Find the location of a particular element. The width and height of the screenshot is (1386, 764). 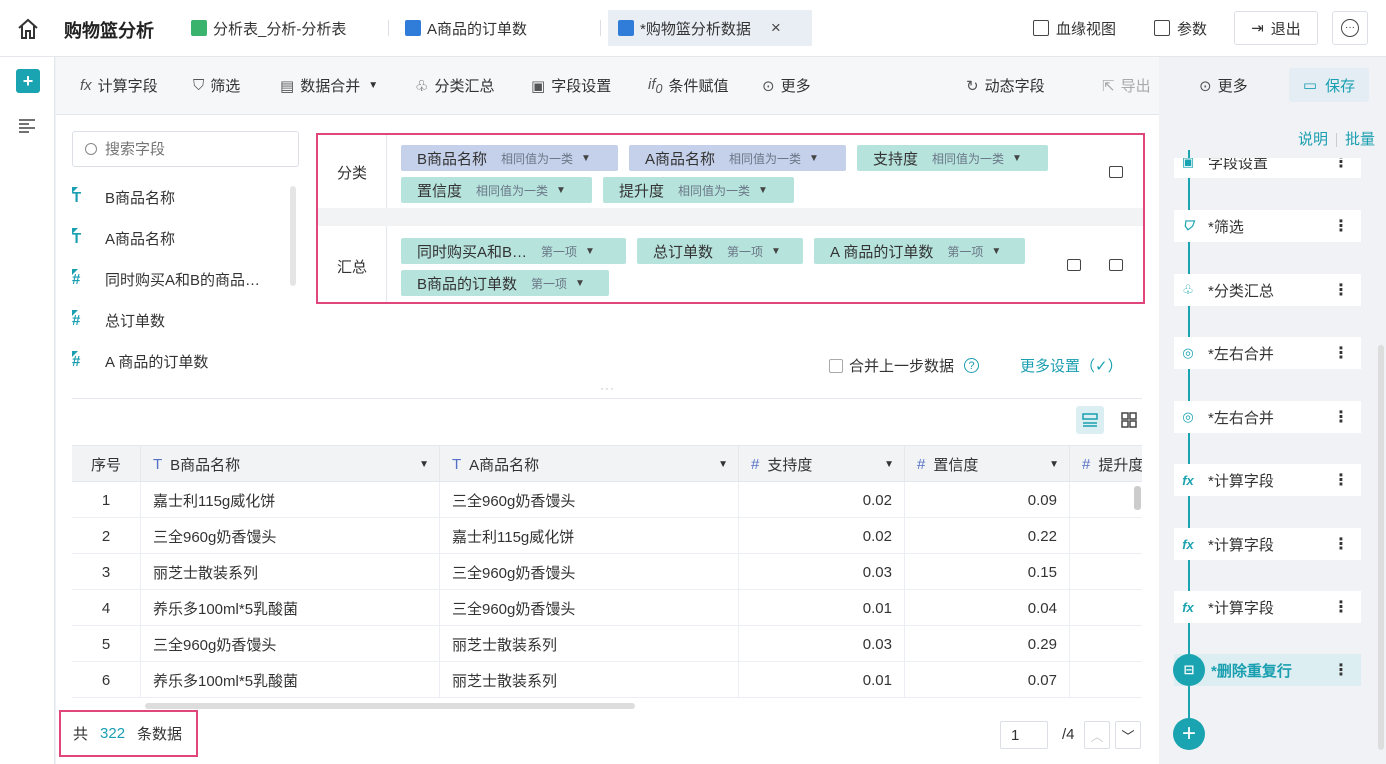

table-row: 6 养乐多100ml*5乳酸菌 丽芝士散装系列 0.01 0.07 is located at coordinates (607, 680).